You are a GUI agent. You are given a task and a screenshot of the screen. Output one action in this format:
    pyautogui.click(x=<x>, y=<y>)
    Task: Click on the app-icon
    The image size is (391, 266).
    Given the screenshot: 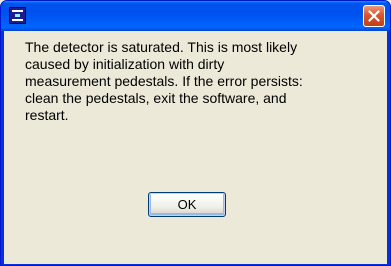 What is the action you would take?
    pyautogui.click(x=17, y=15)
    